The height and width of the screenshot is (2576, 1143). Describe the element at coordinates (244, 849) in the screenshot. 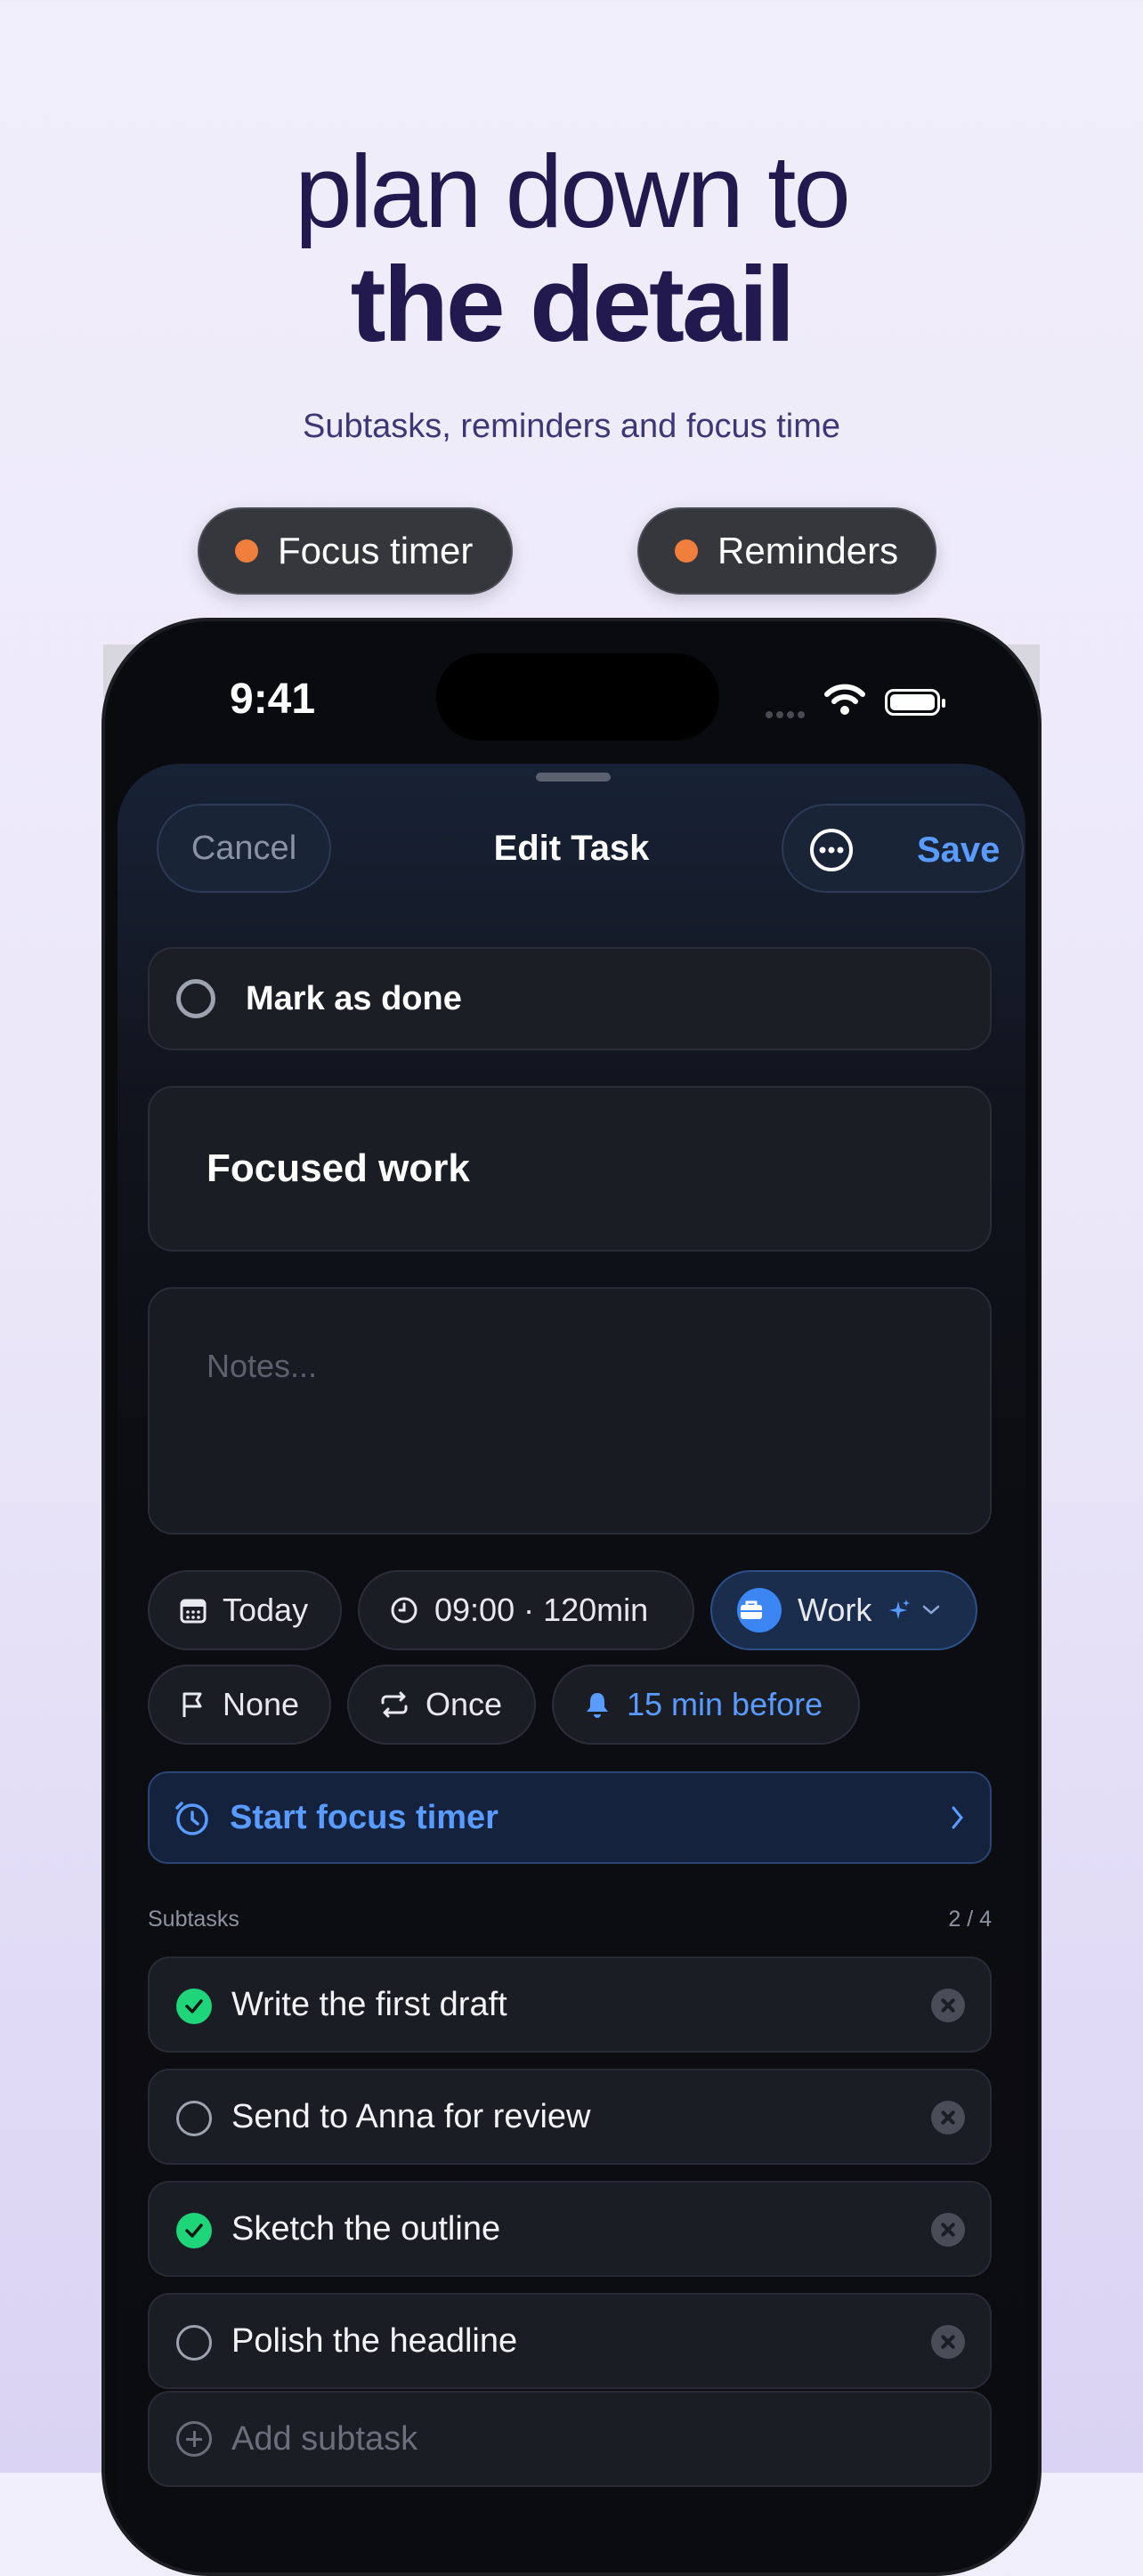

I see `cancel-button: Cancel` at that location.